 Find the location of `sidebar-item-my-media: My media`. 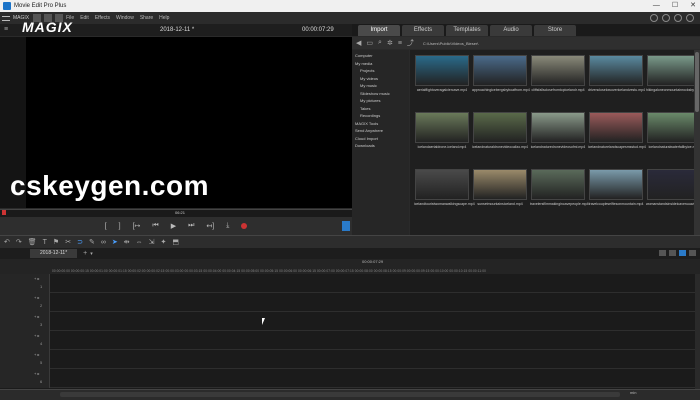

sidebar-item-my-media: My media is located at coordinates (380, 64).